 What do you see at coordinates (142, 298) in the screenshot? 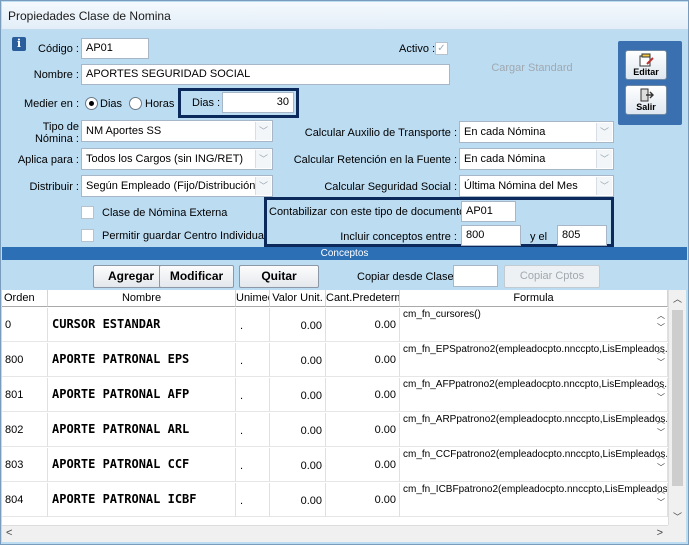
I see `col-header-nombre: Nombre` at bounding box center [142, 298].